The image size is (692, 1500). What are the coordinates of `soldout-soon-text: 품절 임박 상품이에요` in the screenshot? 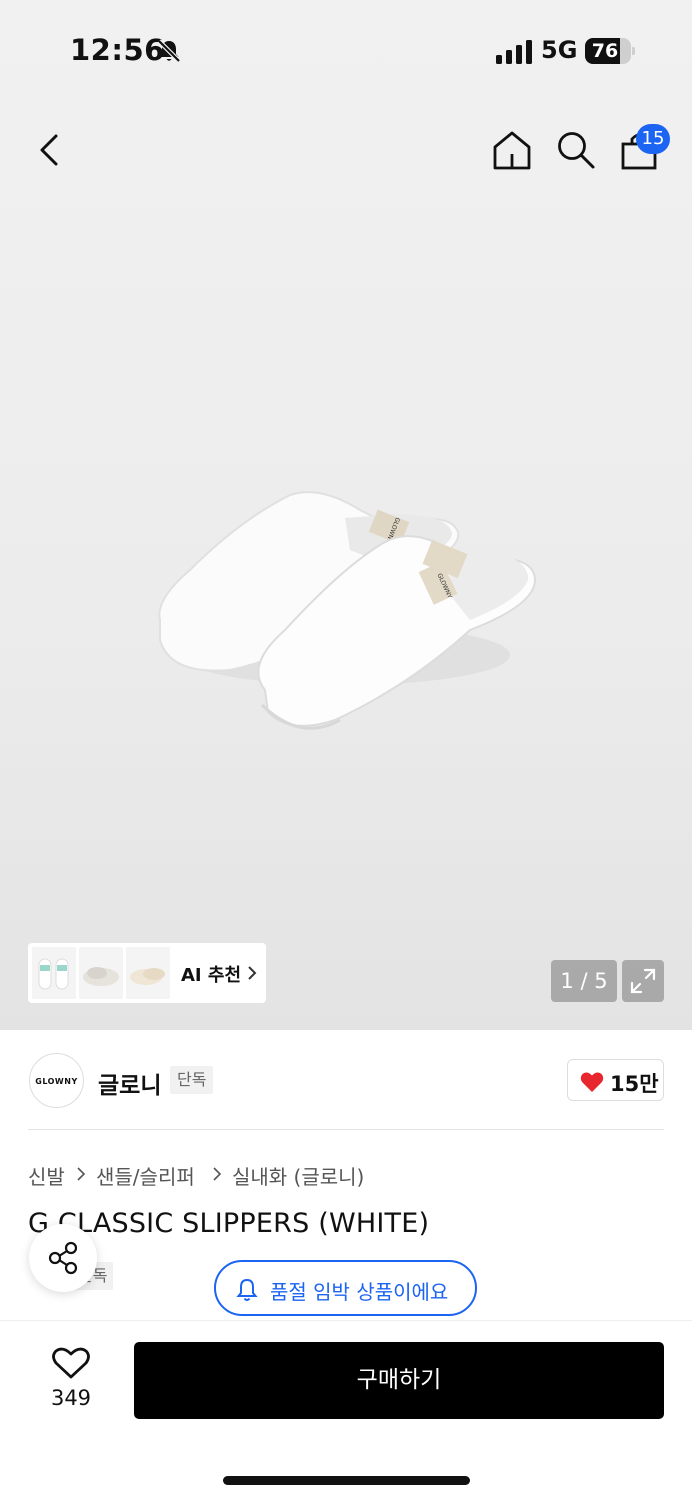 It's located at (359, 1292).